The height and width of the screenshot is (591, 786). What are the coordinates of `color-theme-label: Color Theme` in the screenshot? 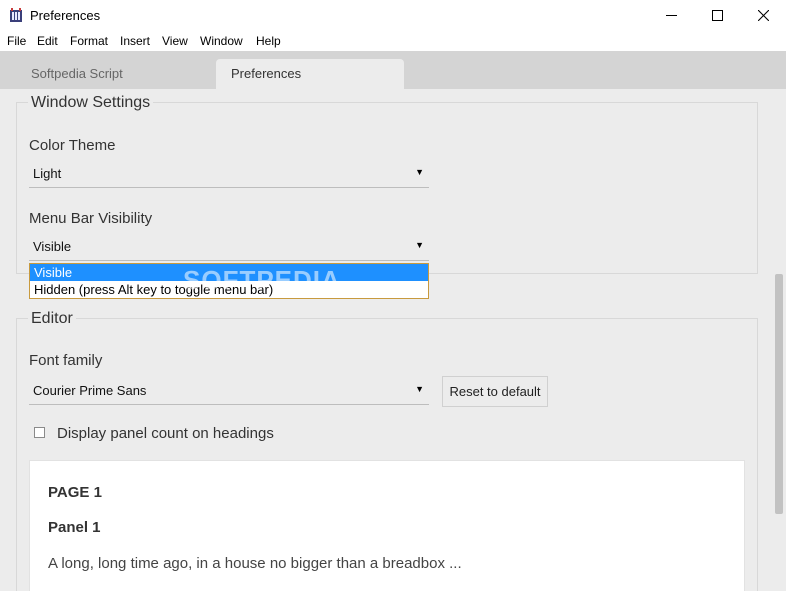 It's located at (72, 145).